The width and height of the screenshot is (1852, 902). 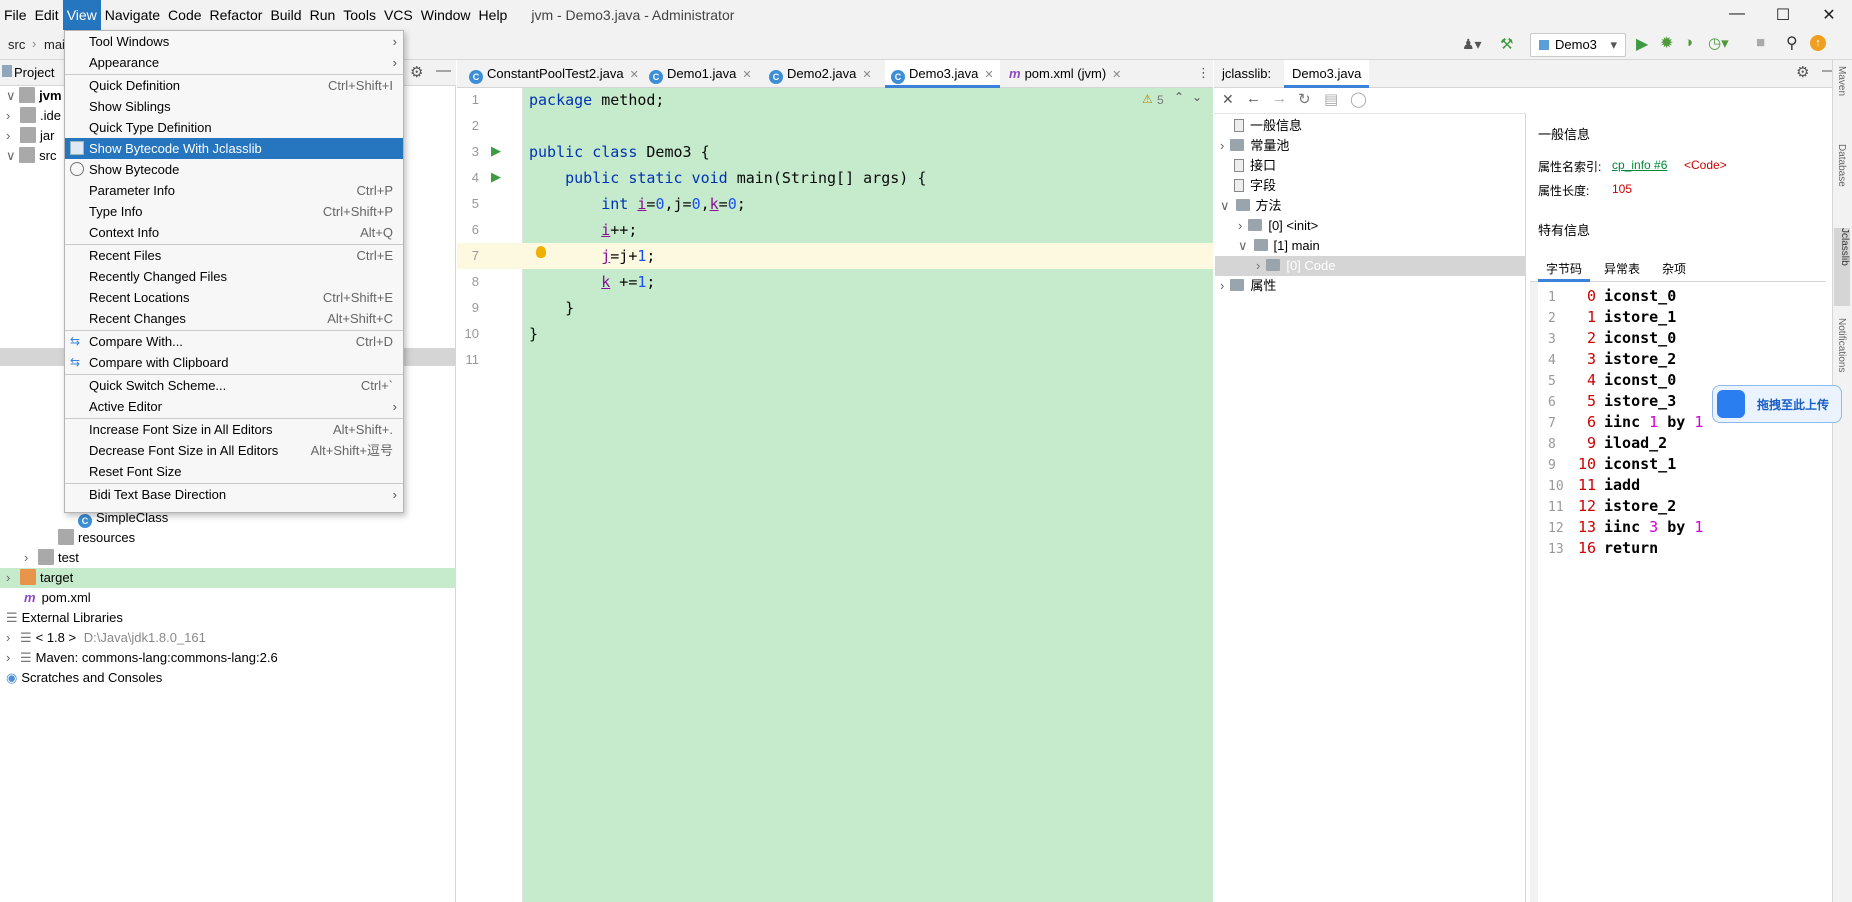 I want to click on tree-interfaces: 接口, so click(x=1255, y=166).